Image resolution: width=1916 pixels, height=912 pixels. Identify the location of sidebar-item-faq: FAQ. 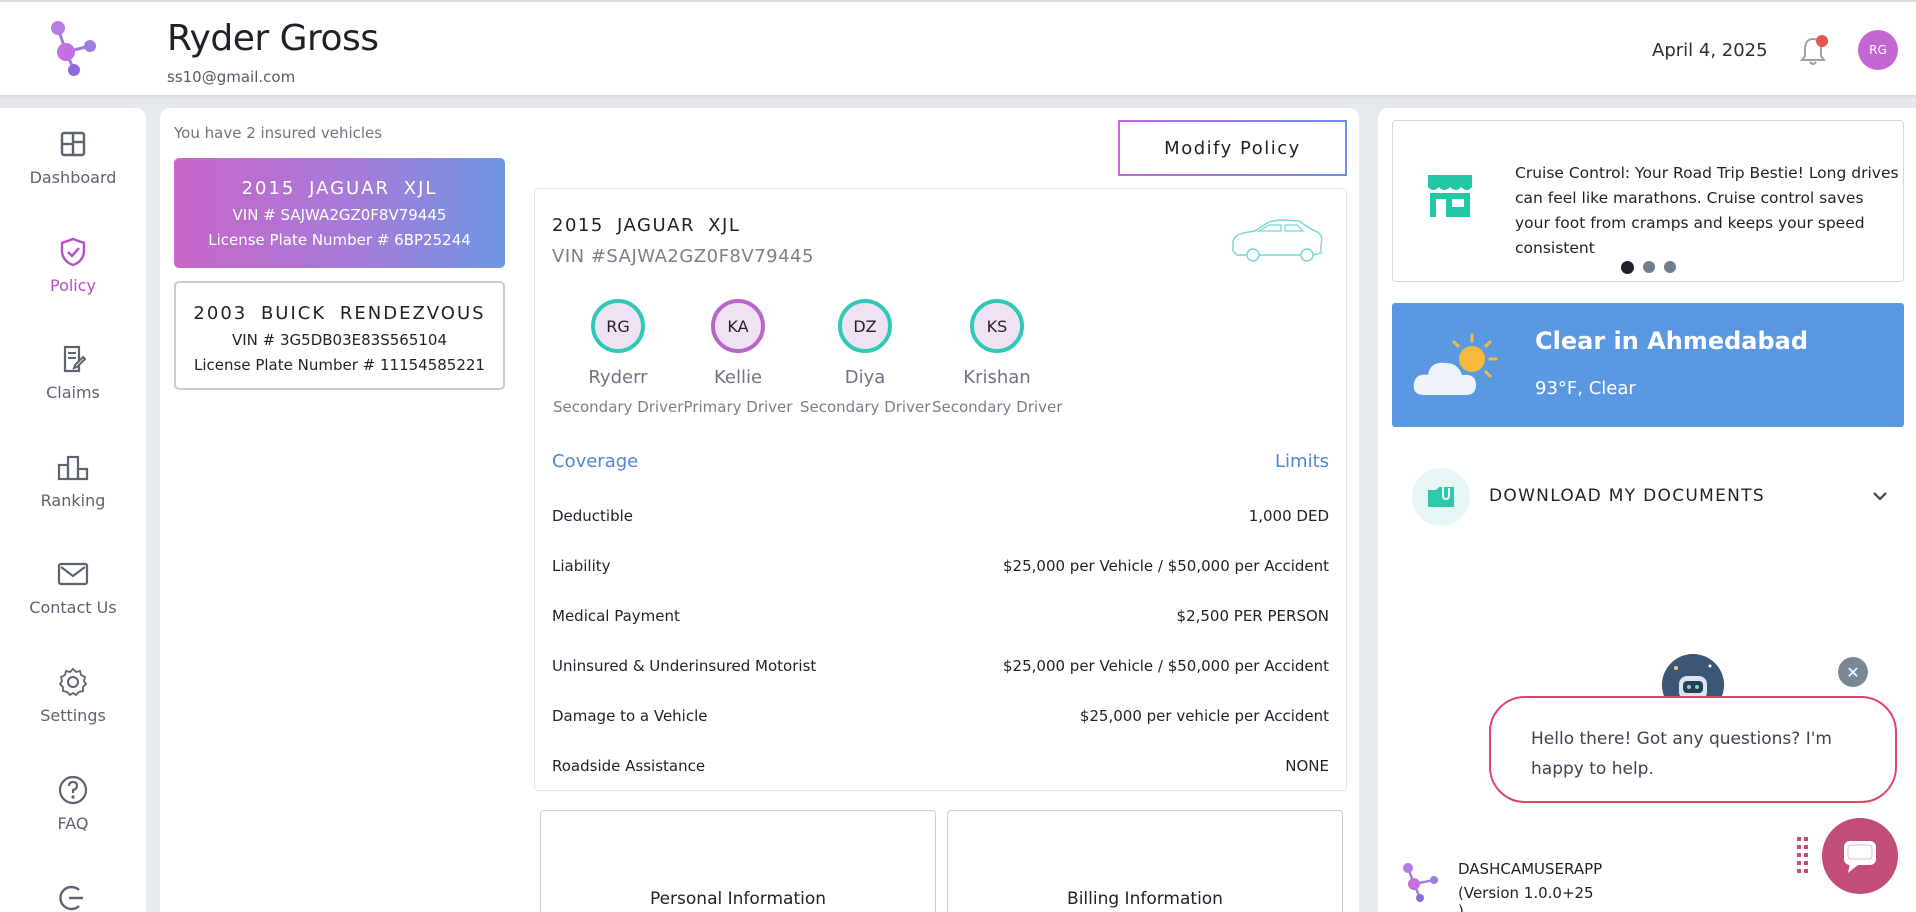
(73, 803).